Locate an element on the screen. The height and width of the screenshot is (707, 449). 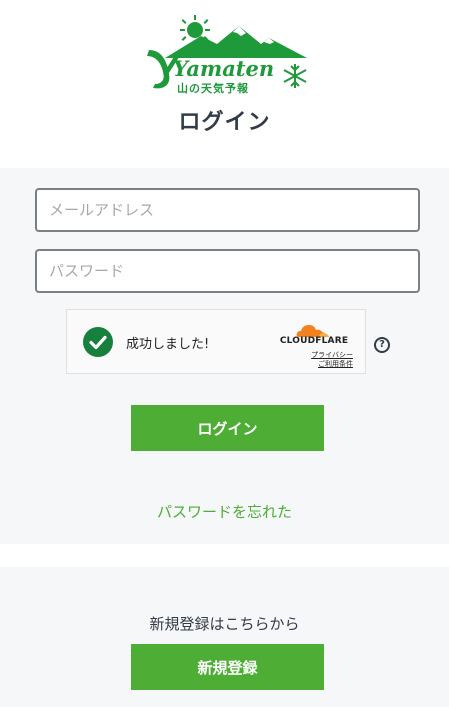
page-title: ログイン is located at coordinates (224, 122).